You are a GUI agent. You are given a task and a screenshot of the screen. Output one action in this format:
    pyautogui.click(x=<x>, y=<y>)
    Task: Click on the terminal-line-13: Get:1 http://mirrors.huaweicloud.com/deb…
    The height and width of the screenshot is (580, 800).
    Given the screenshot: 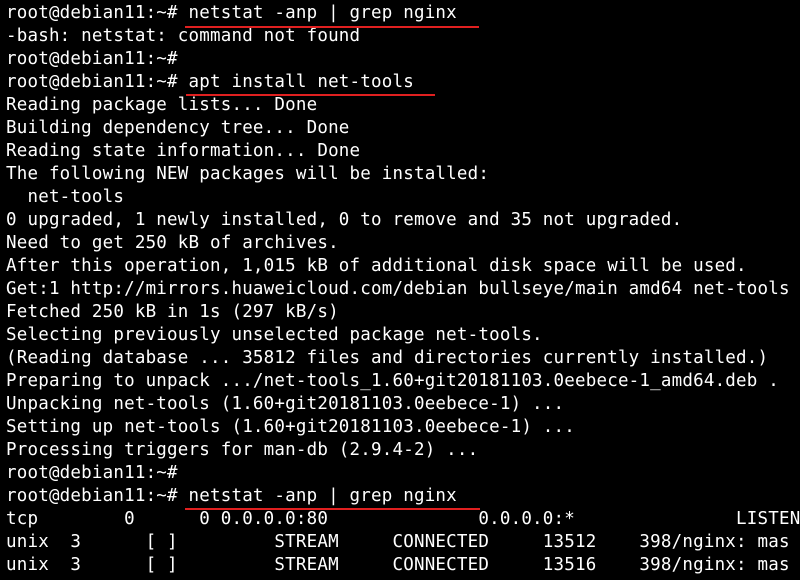 What is the action you would take?
    pyautogui.click(x=398, y=289)
    